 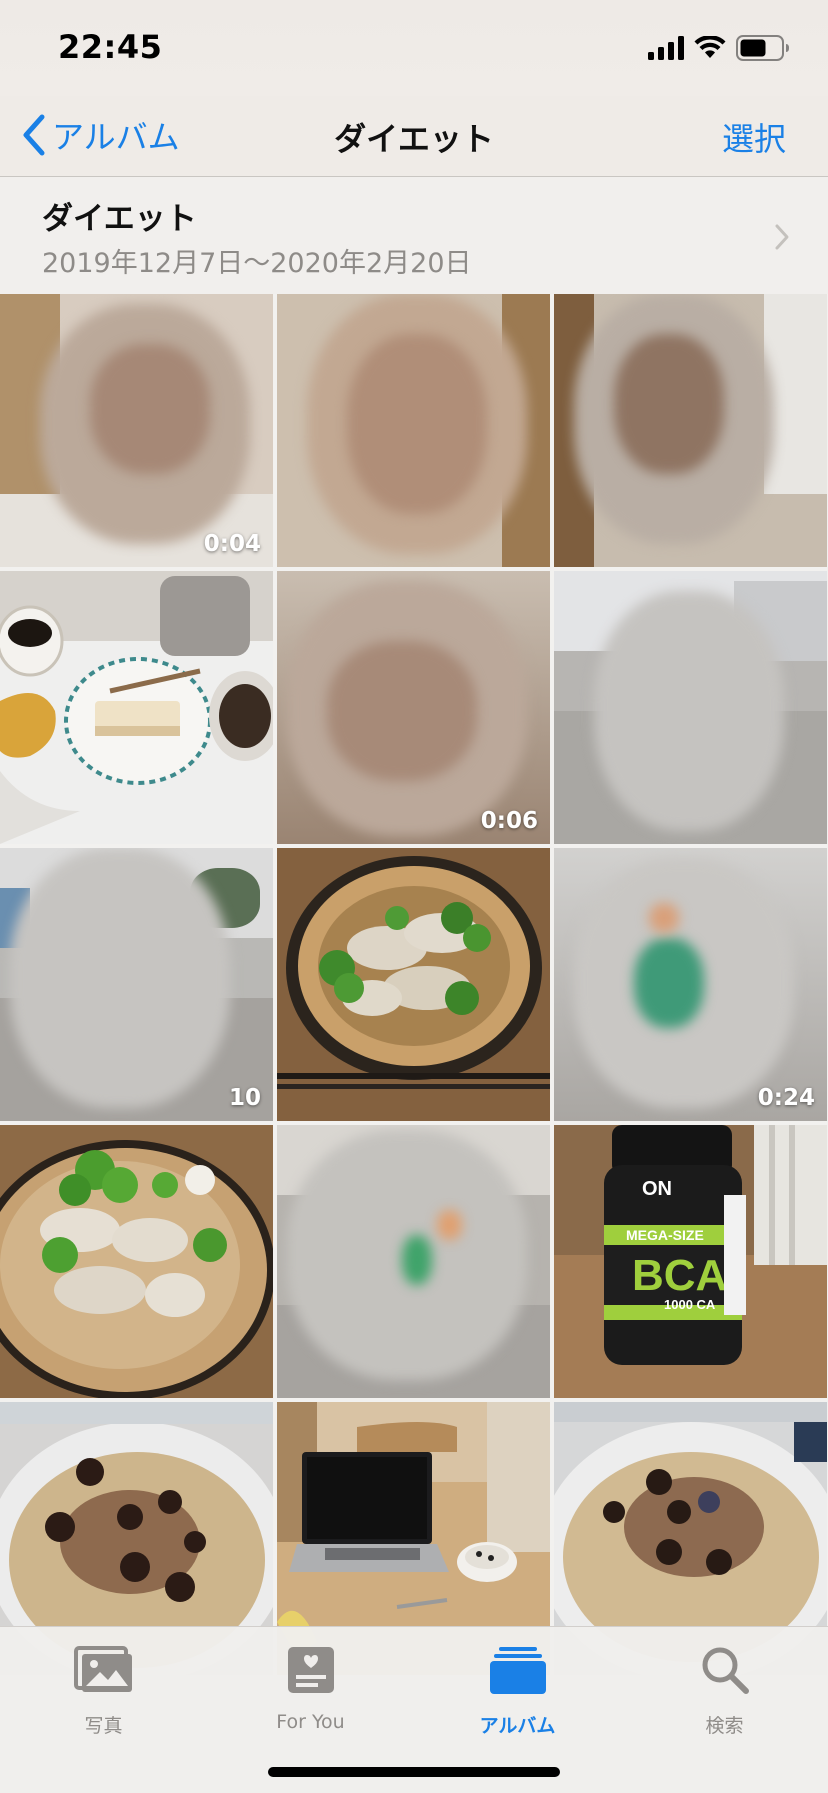 I want to click on album-date-range: 2019年12月7日〜2020年2月20日, so click(x=257, y=263).